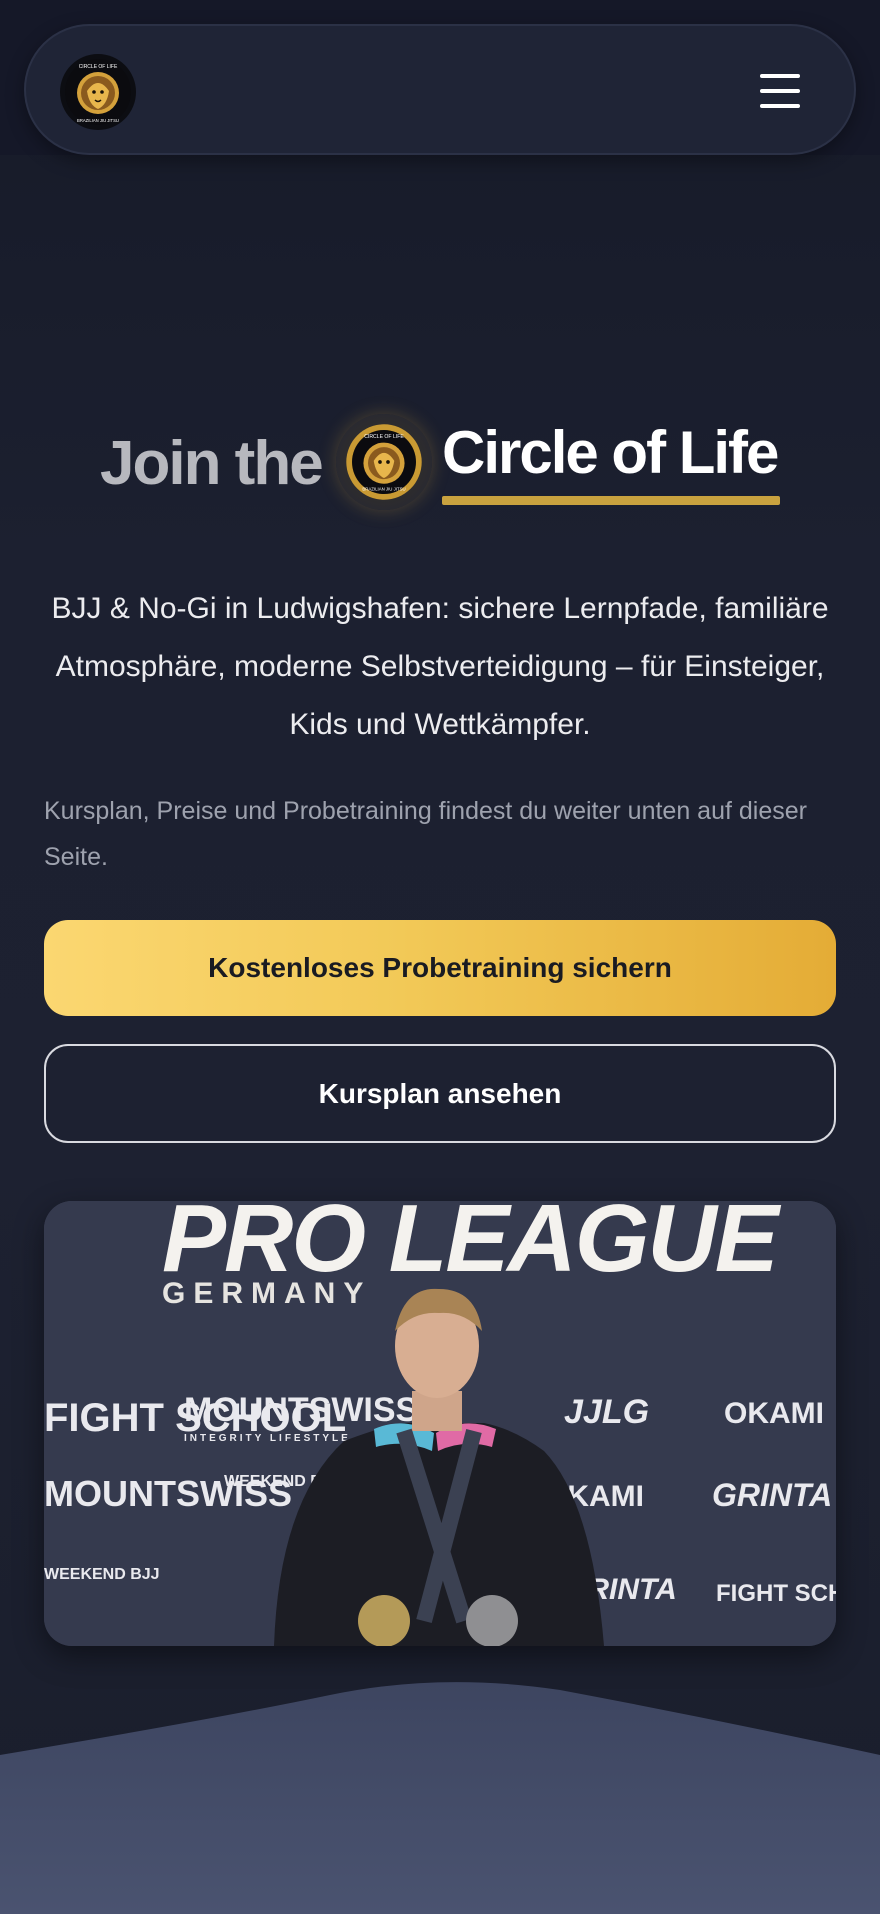 This screenshot has height=1914, width=880. I want to click on lion-badge-icon: CIRCLE OF LIFE BRAZILIAN JIU JITSU, so click(384, 462).